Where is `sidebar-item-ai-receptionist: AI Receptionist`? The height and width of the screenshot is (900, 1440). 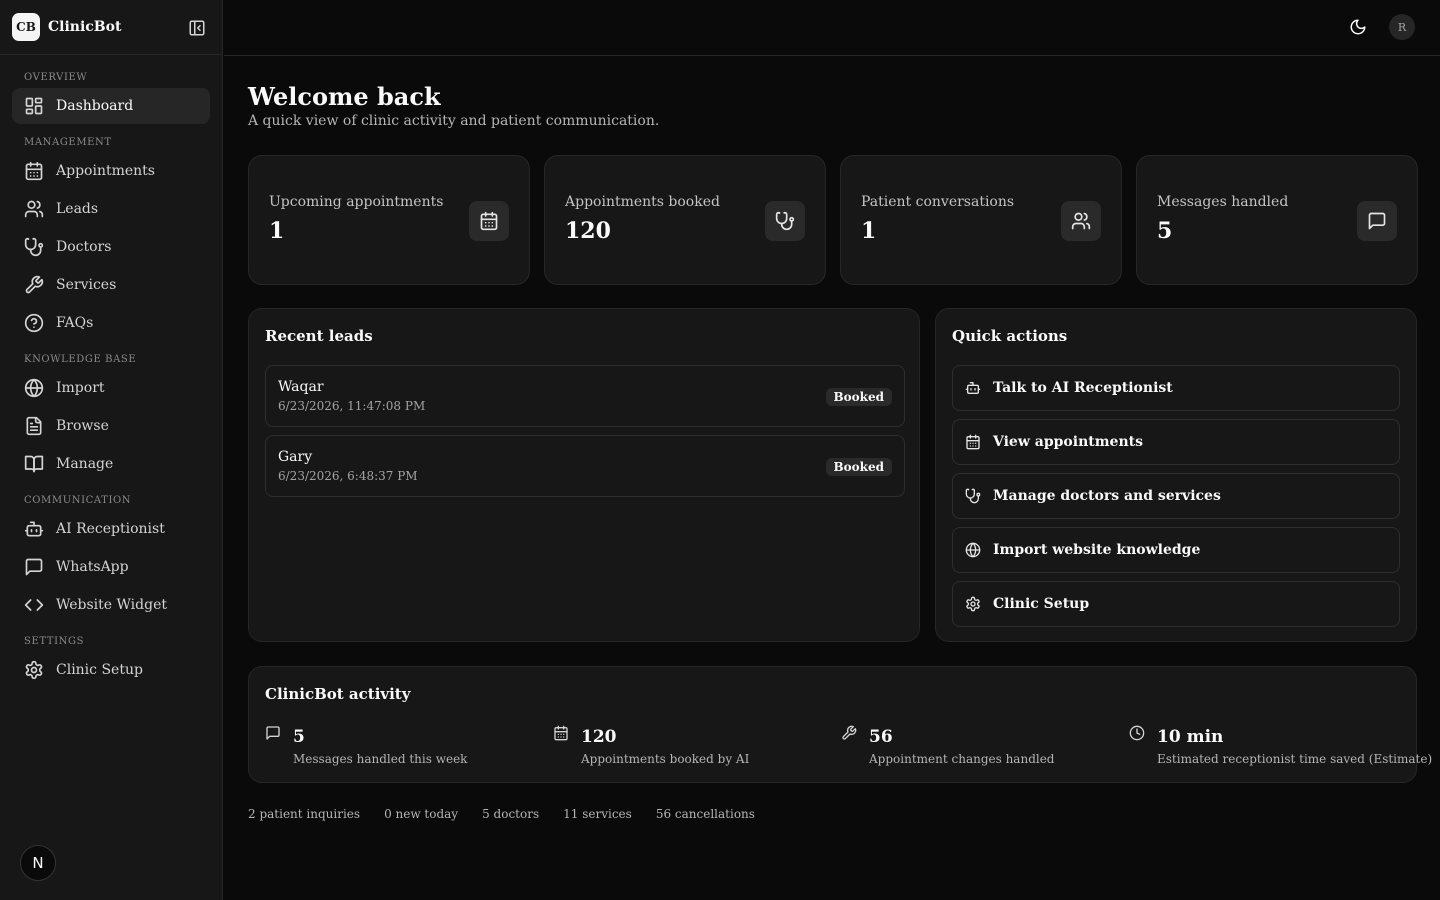 sidebar-item-ai-receptionist: AI Receptionist is located at coordinates (111, 529).